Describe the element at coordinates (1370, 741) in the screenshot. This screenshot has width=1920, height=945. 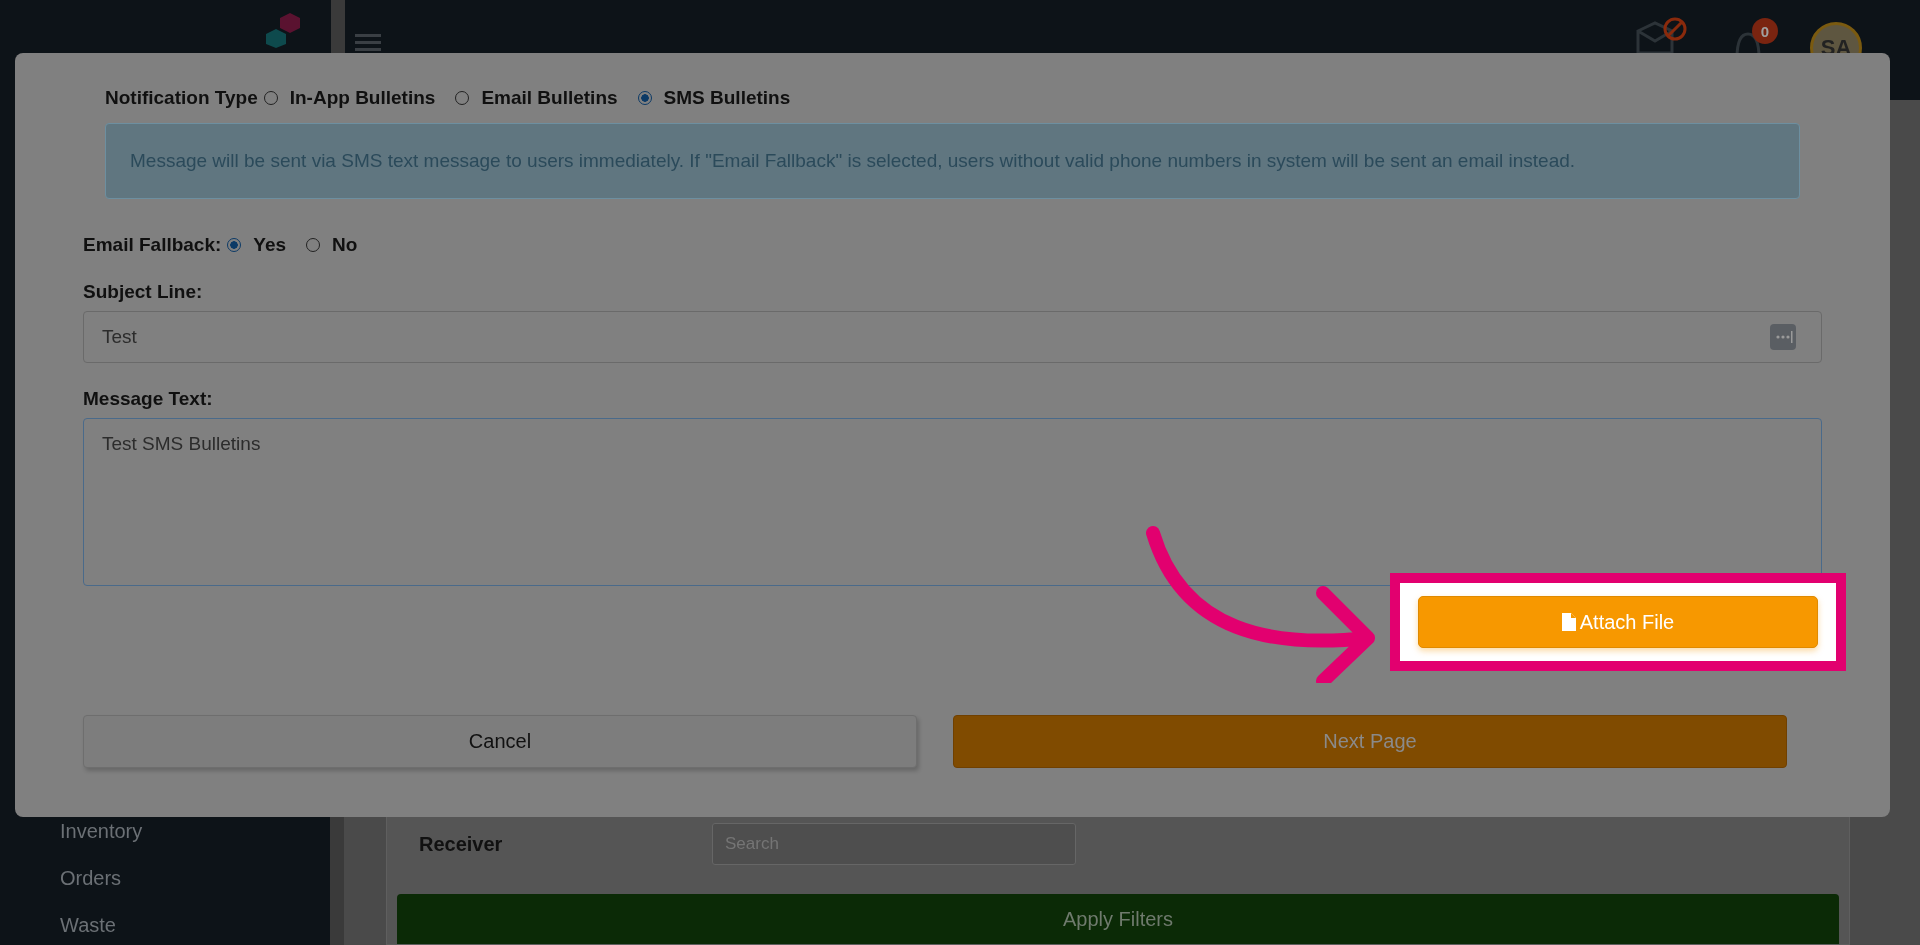
I see `next-page-button: Next Page` at that location.